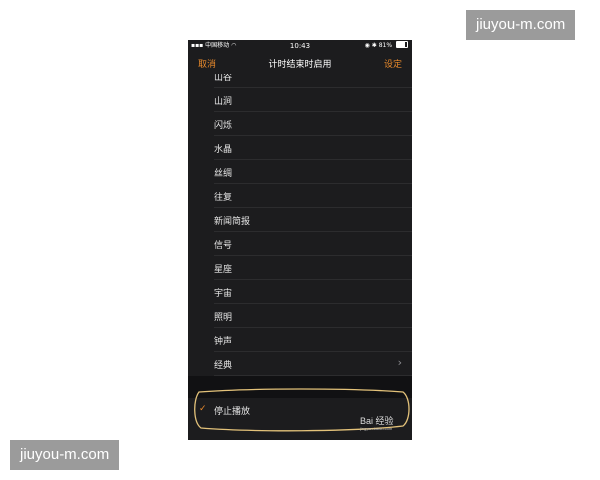  Describe the element at coordinates (300, 124) in the screenshot. I see `list-item: 闪烁` at that location.